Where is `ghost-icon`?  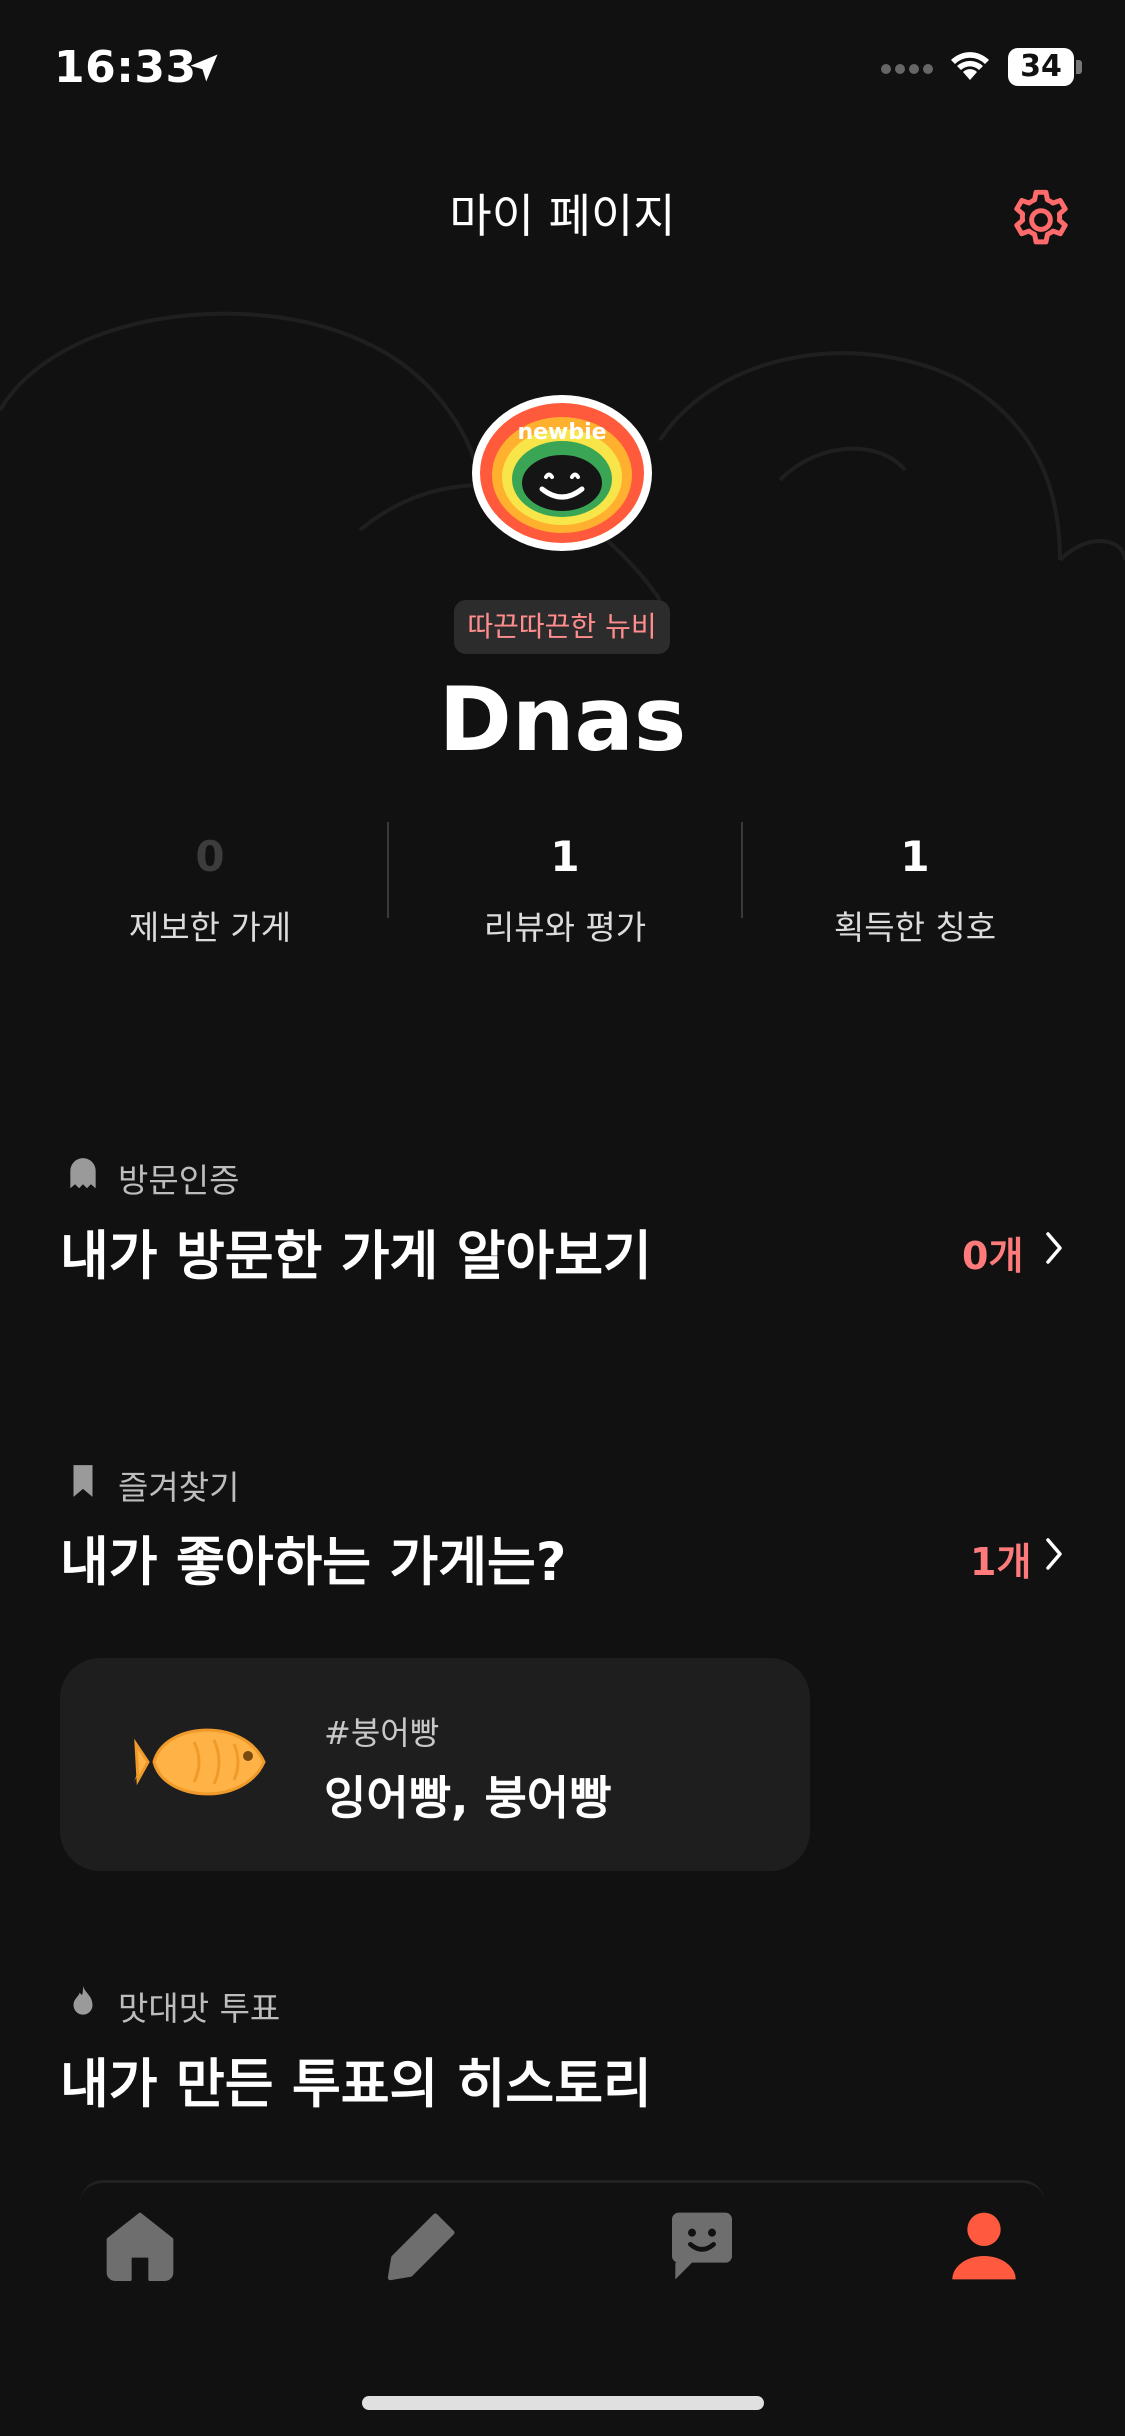 ghost-icon is located at coordinates (83, 1173).